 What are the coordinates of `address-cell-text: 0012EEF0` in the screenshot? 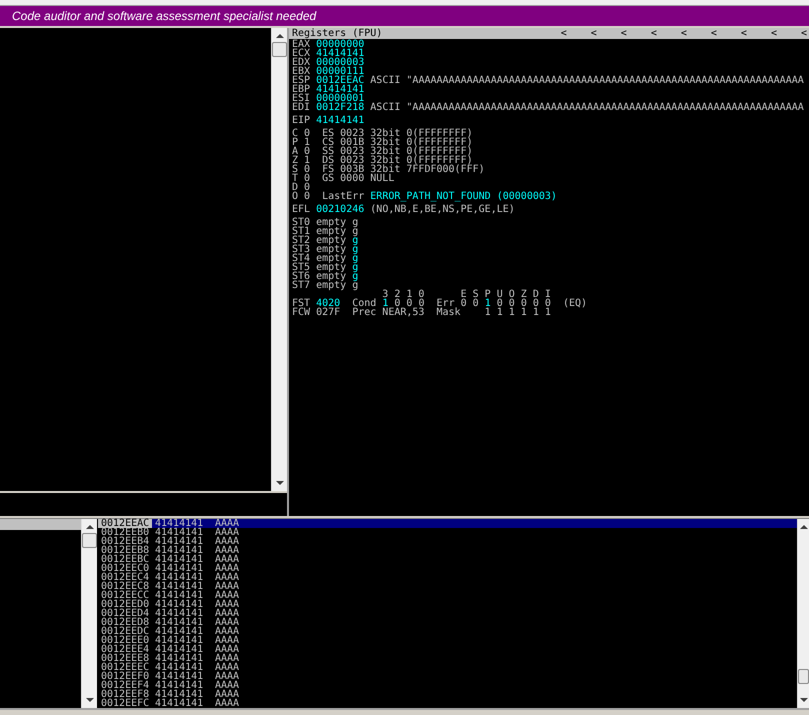 It's located at (125, 676).